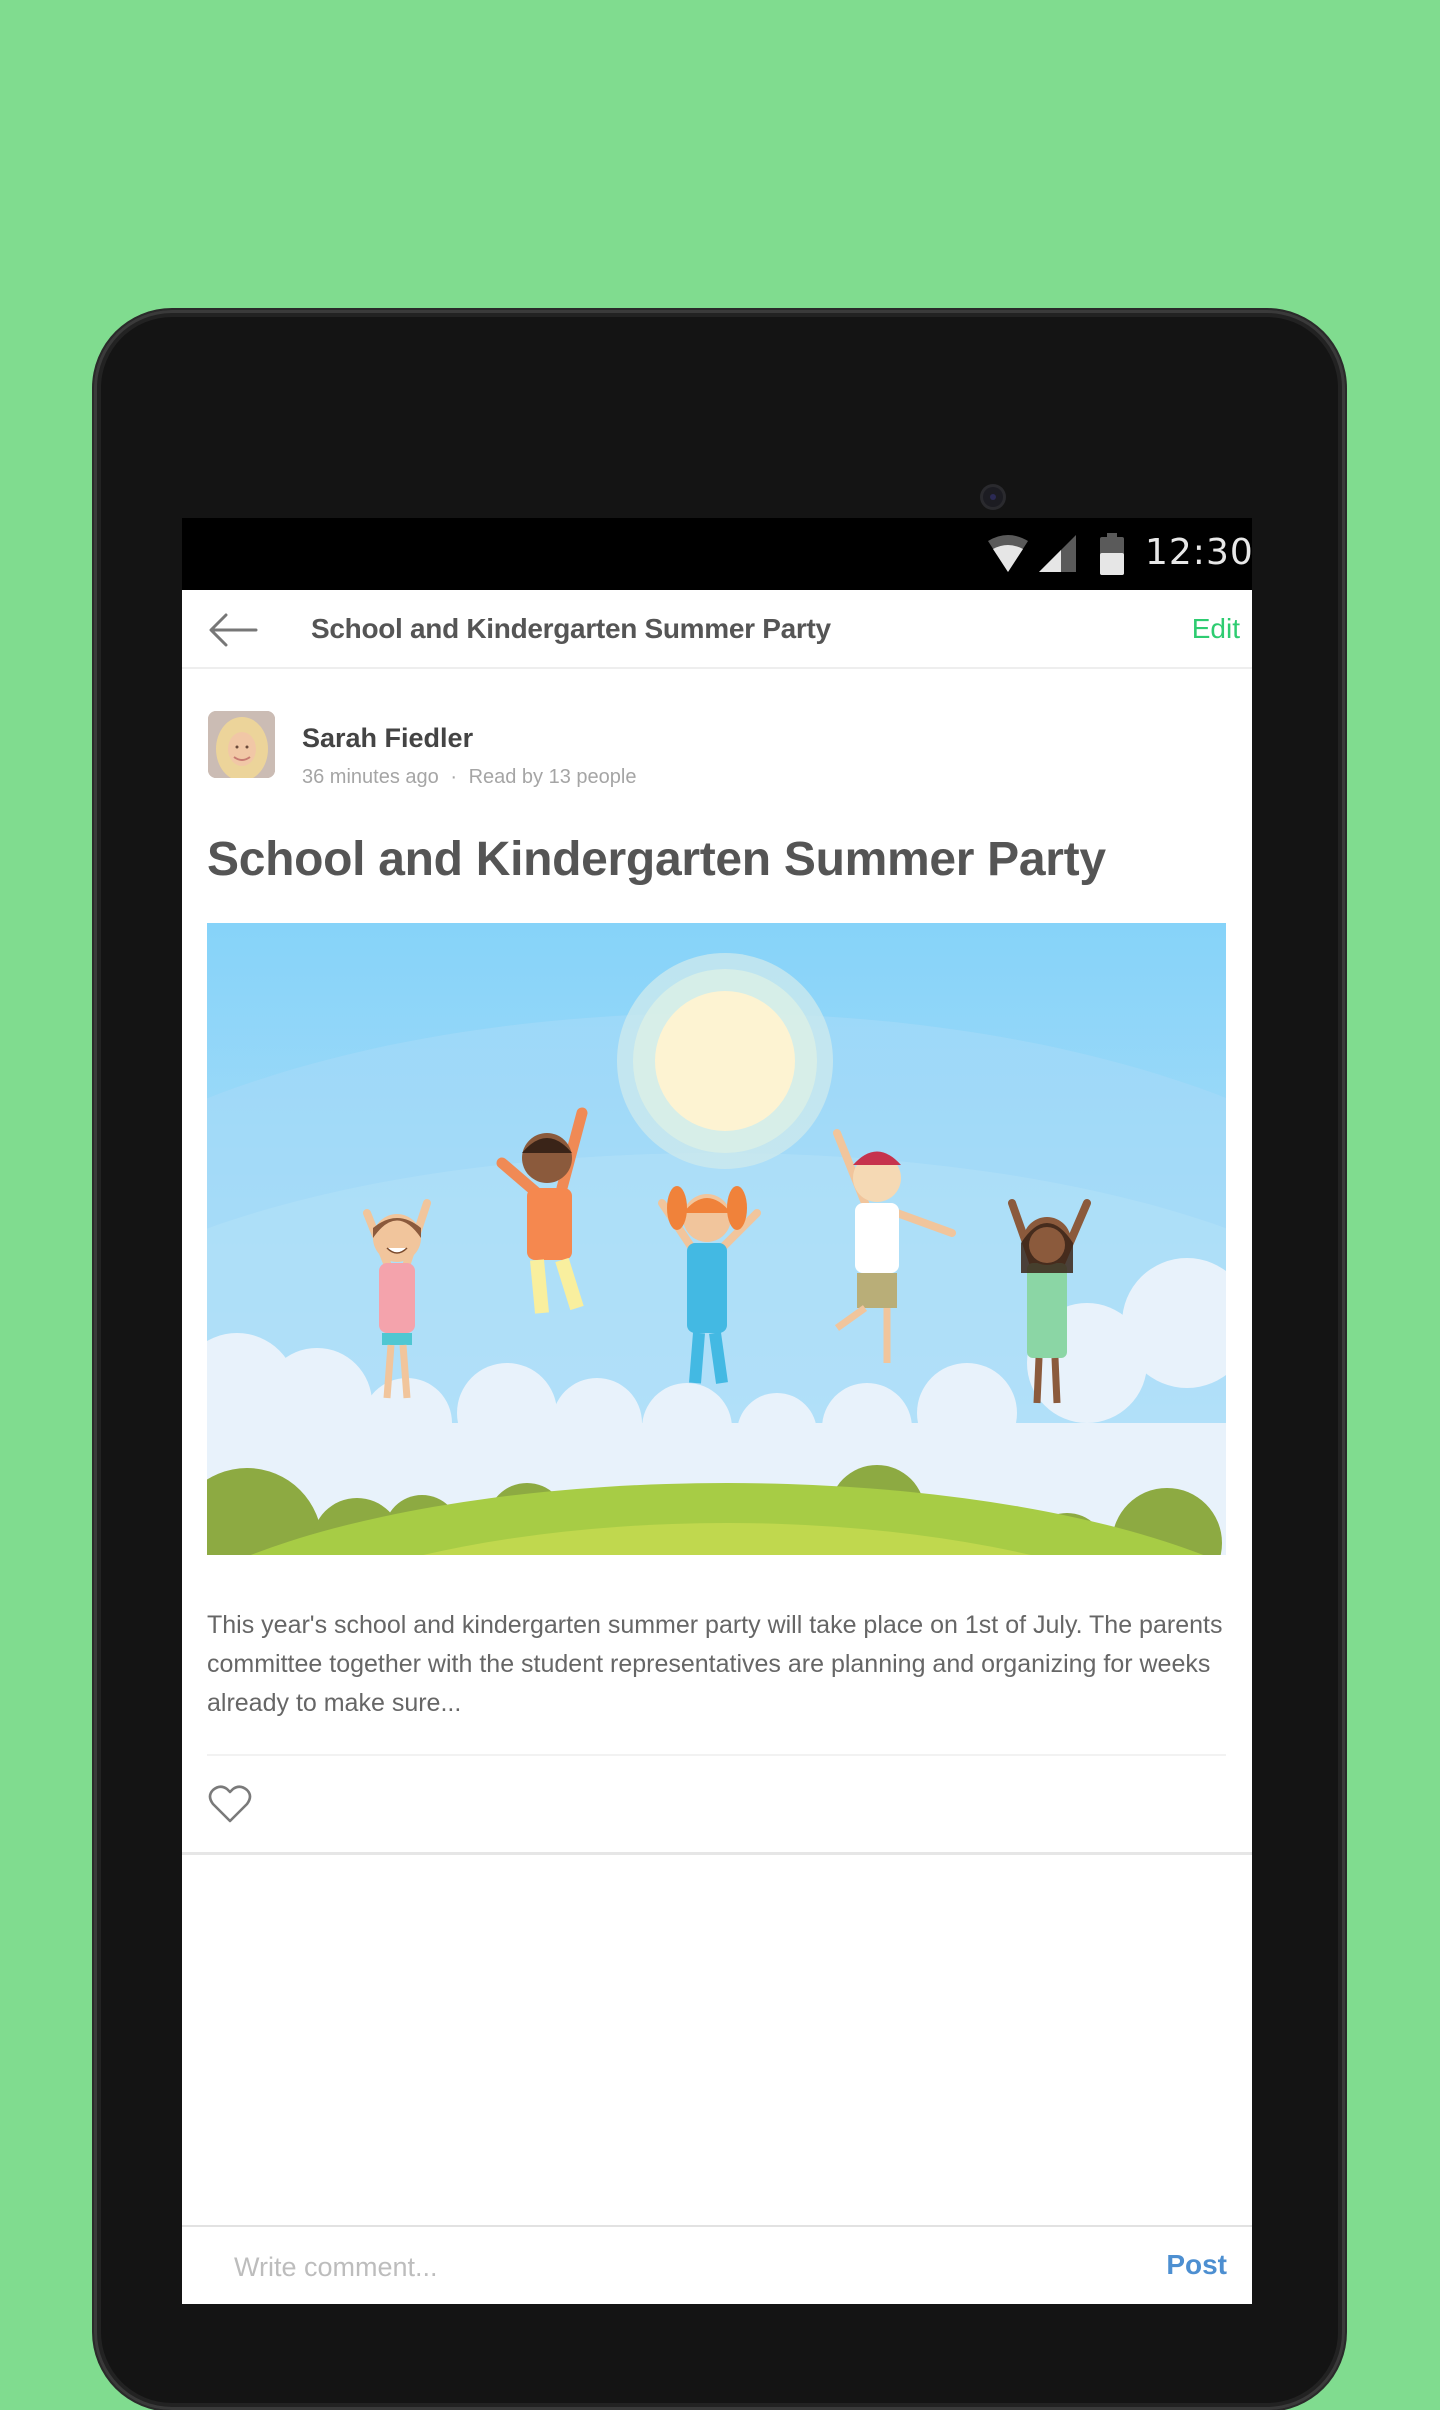  What do you see at coordinates (387, 738) in the screenshot?
I see `author-name: Sarah Fiedler` at bounding box center [387, 738].